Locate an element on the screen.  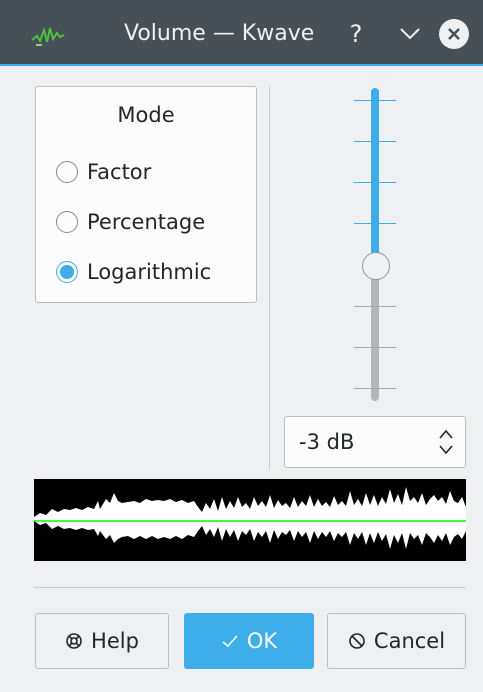
title-bar: Volume — Kwave ? is located at coordinates (241, 33).